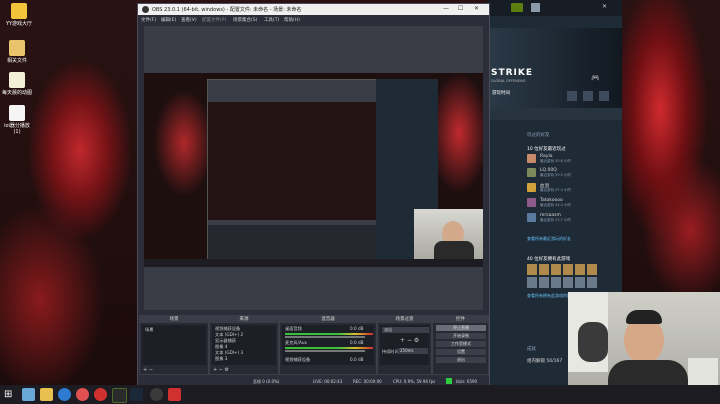  I want to click on captured-taskbar, so click(313, 263).